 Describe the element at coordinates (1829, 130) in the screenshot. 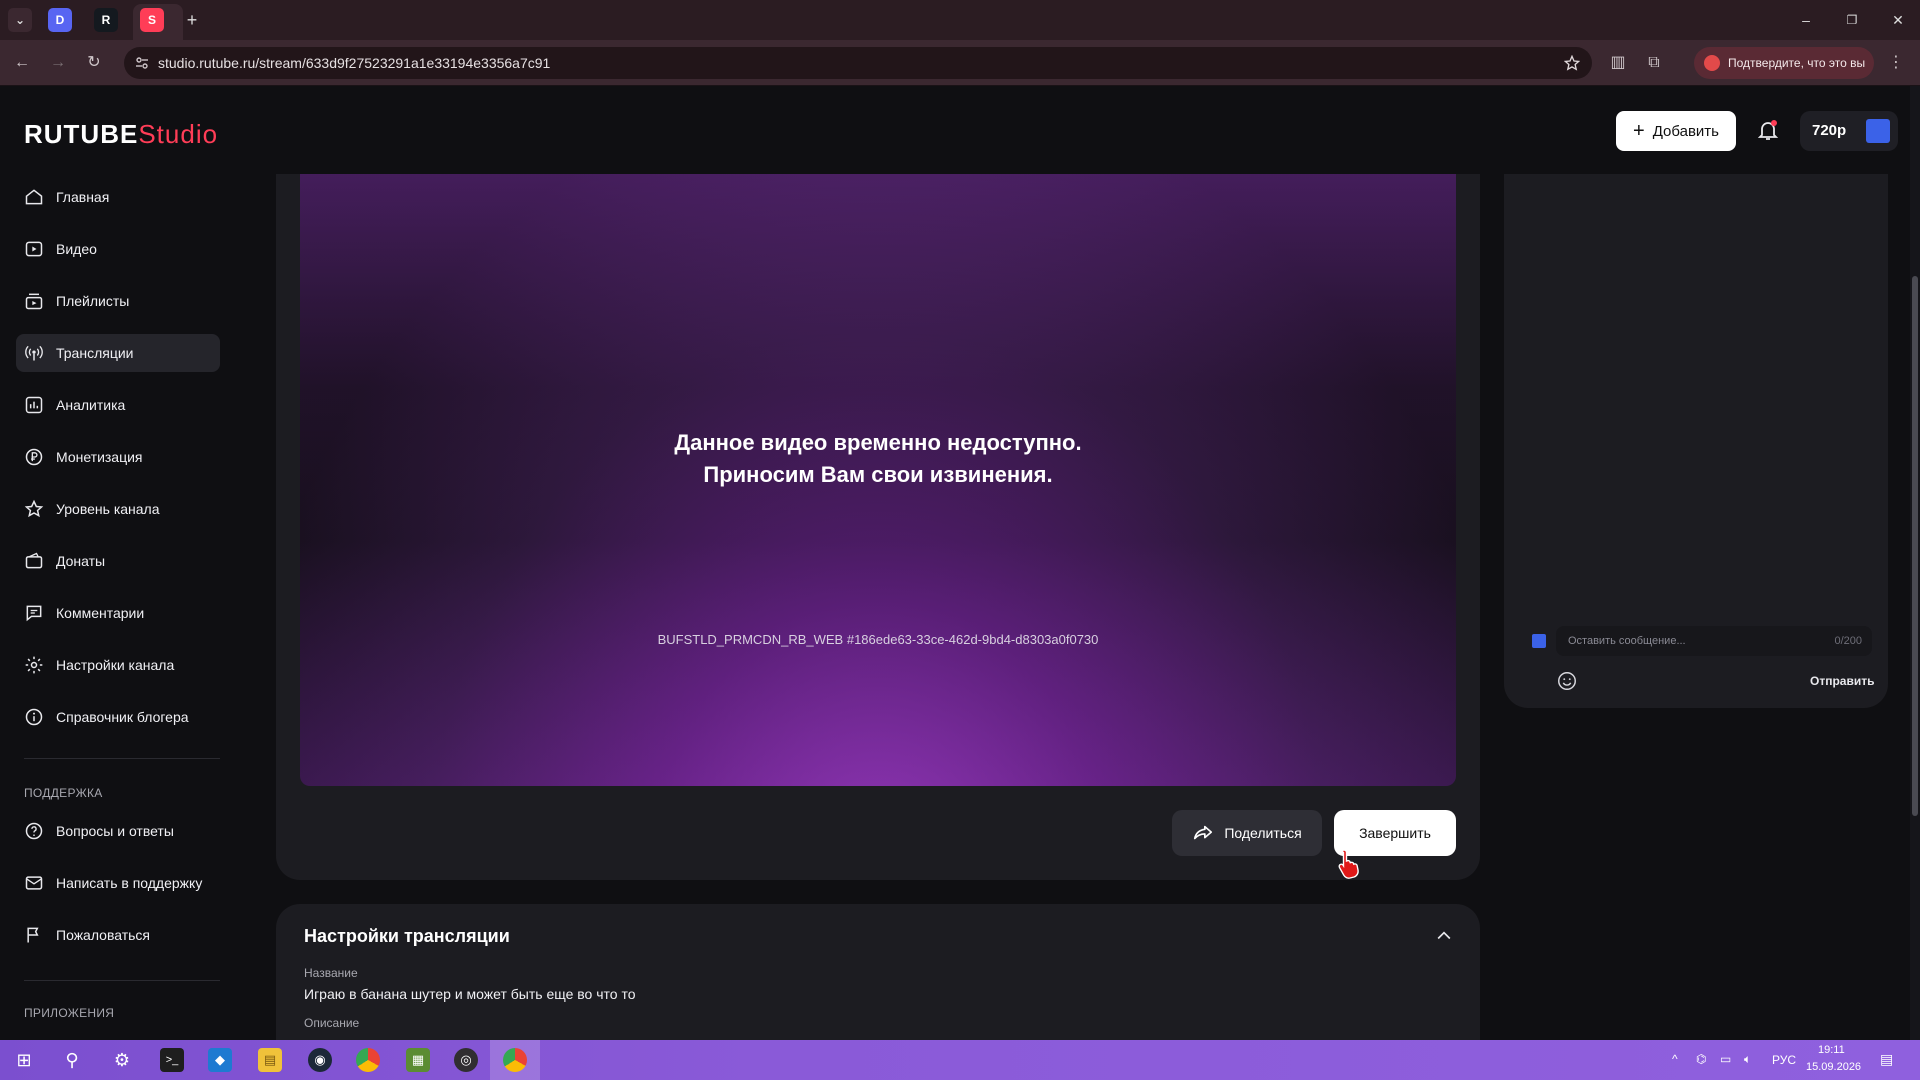

I see `quality-label: 720p` at that location.